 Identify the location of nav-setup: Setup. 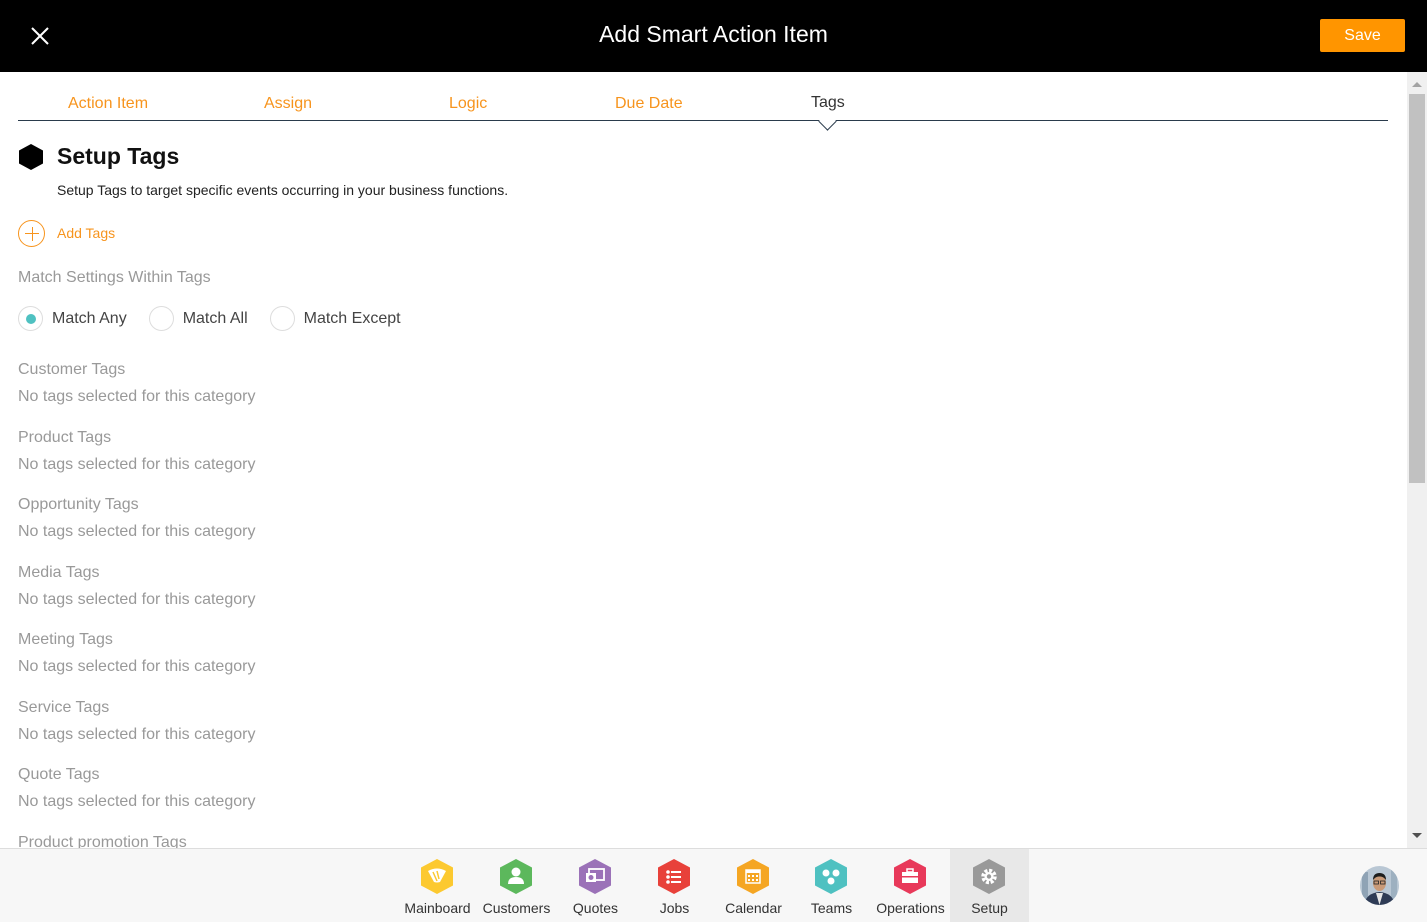
(989, 885).